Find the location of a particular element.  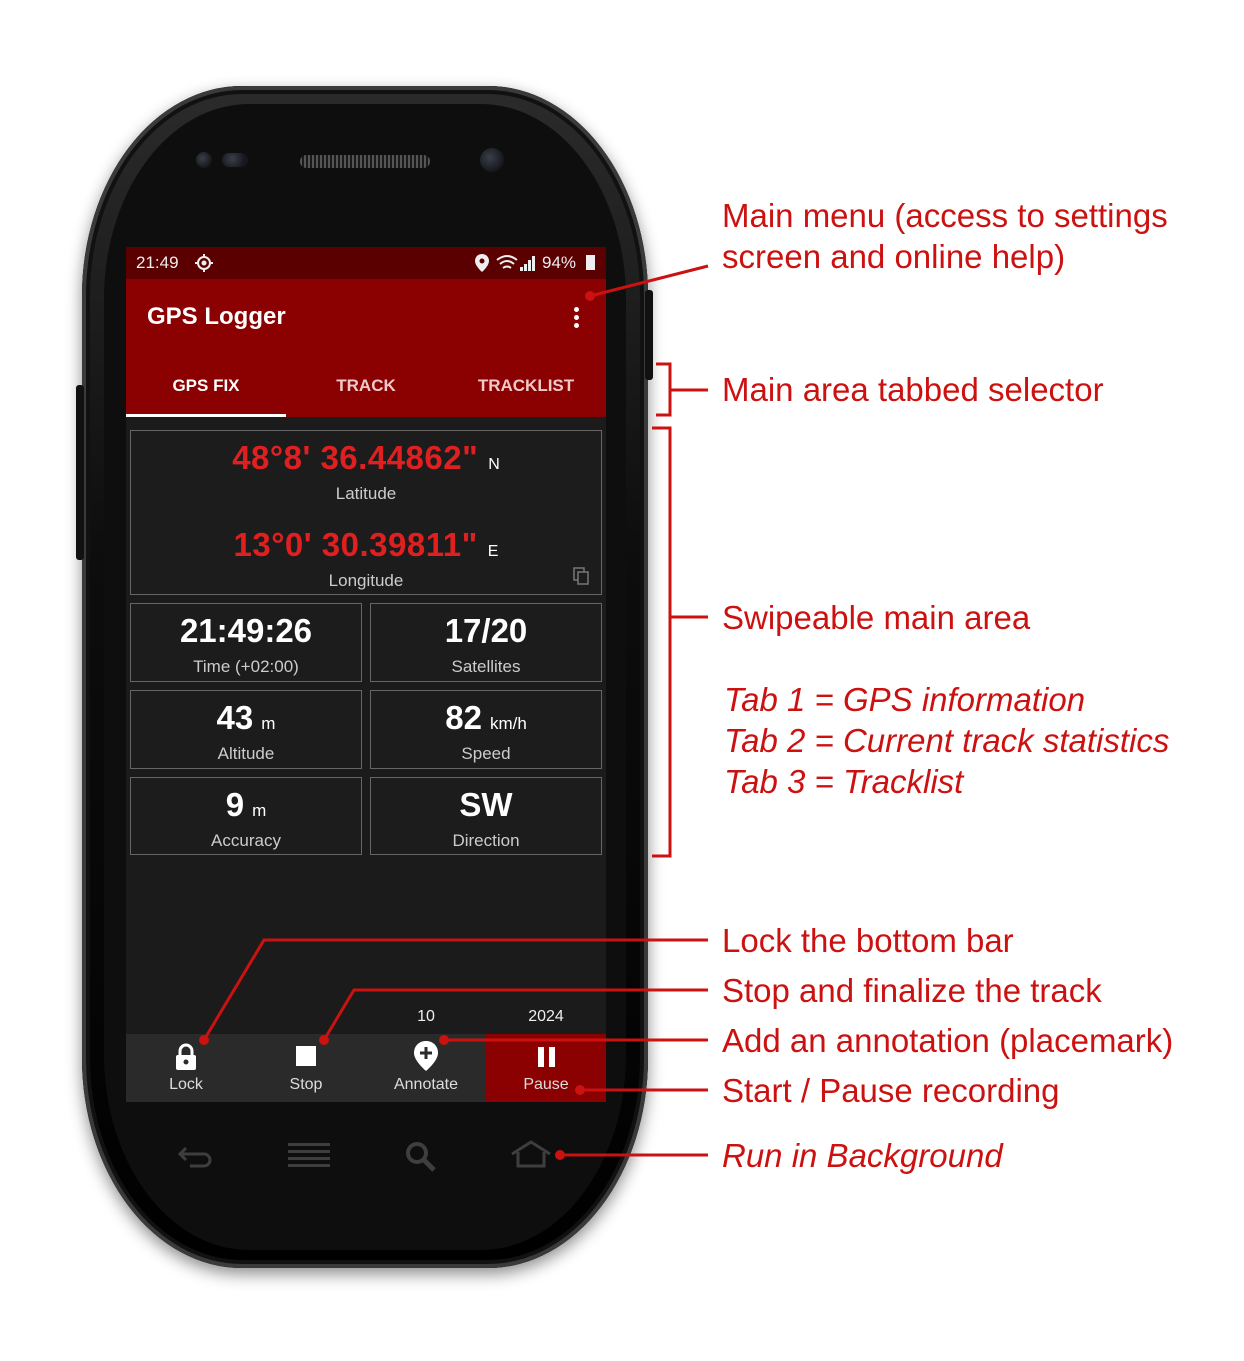

annotation-pause: Start / Pause recording is located at coordinates (891, 1090).